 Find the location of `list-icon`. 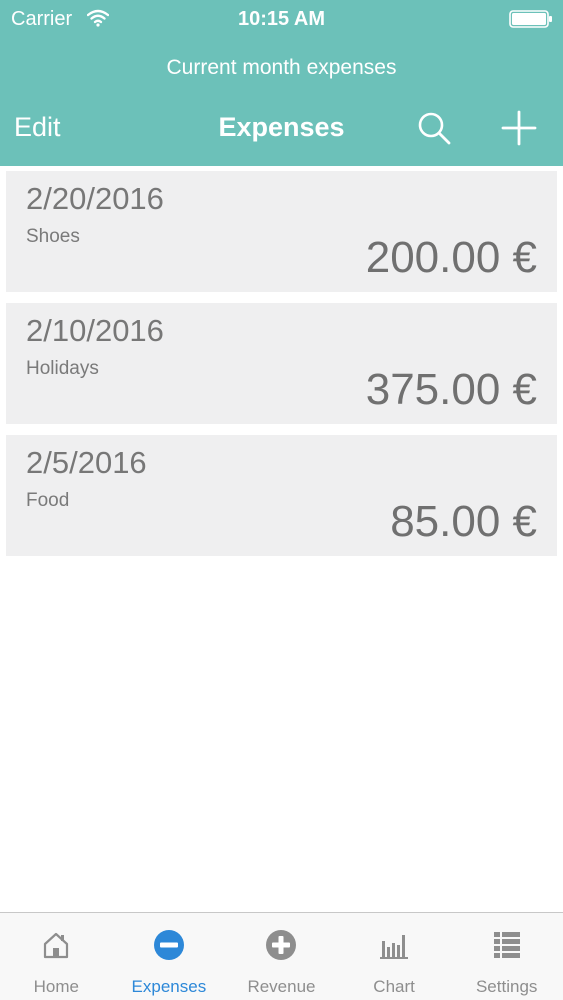

list-icon is located at coordinates (506, 945).